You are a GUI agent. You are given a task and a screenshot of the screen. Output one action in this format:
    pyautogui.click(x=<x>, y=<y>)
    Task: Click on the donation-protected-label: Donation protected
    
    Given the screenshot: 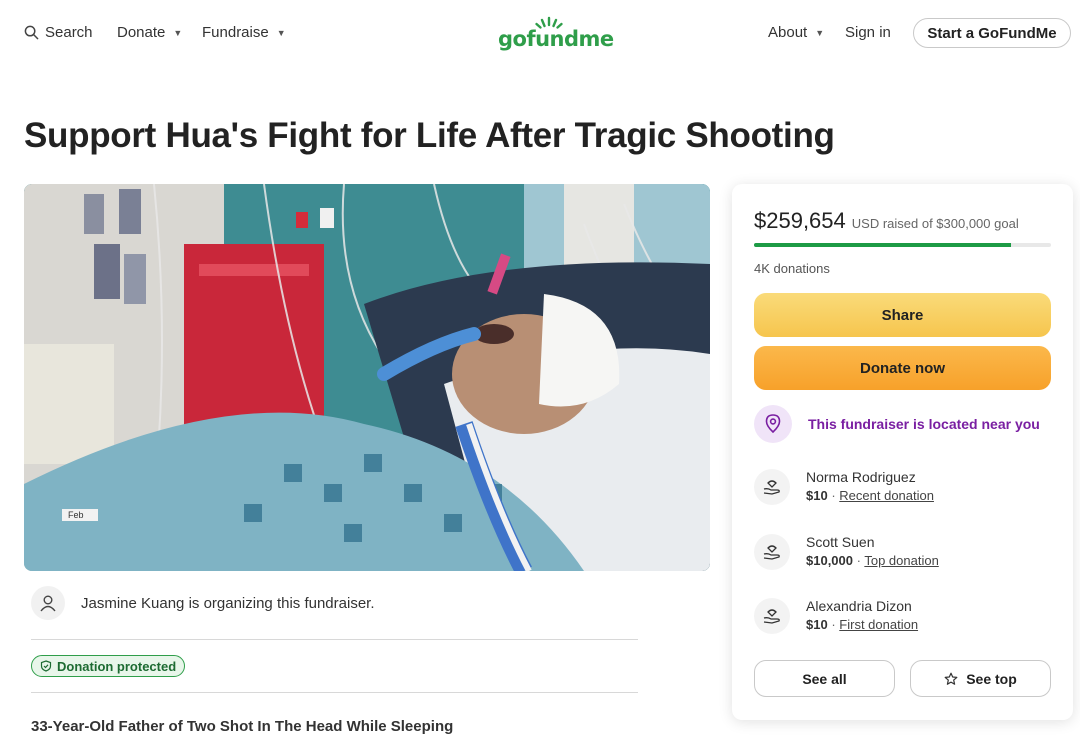 What is the action you would take?
    pyautogui.click(x=117, y=666)
    